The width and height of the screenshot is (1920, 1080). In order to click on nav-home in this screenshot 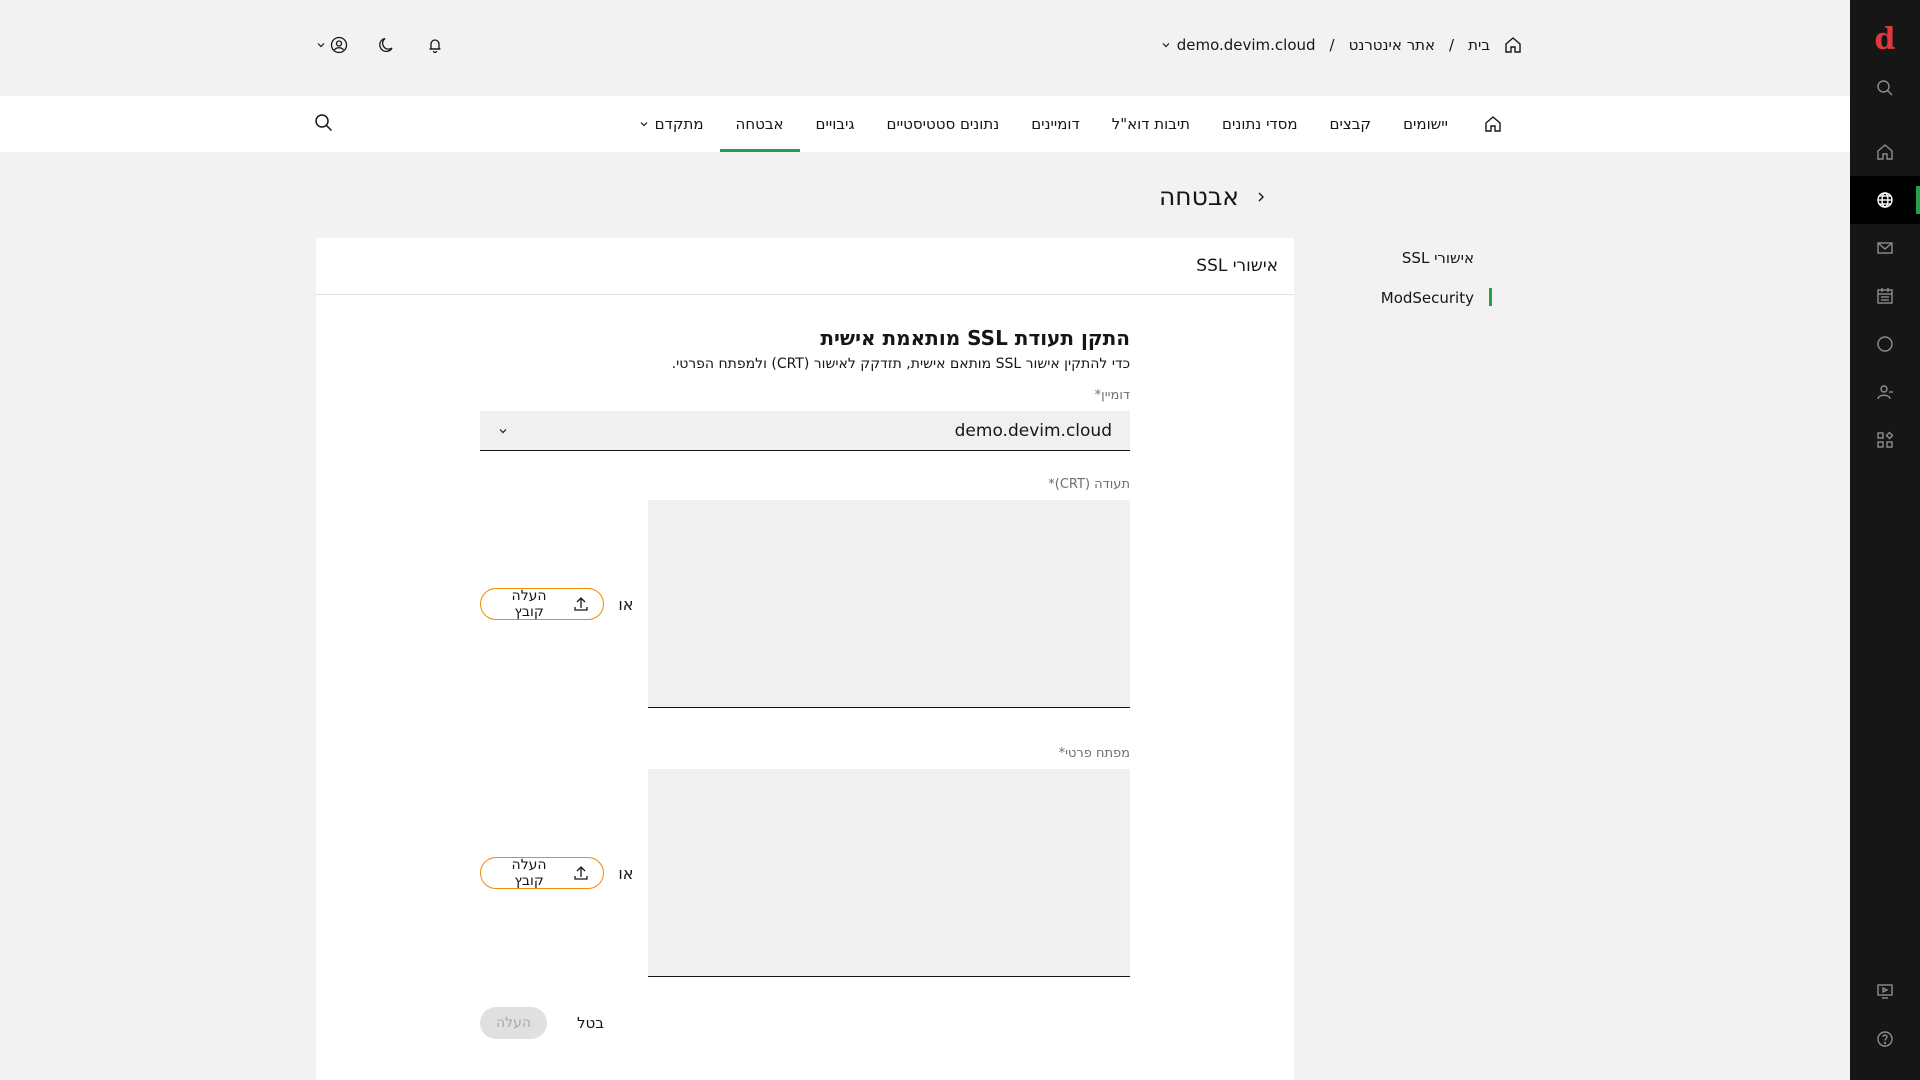, I will do `click(1493, 124)`.